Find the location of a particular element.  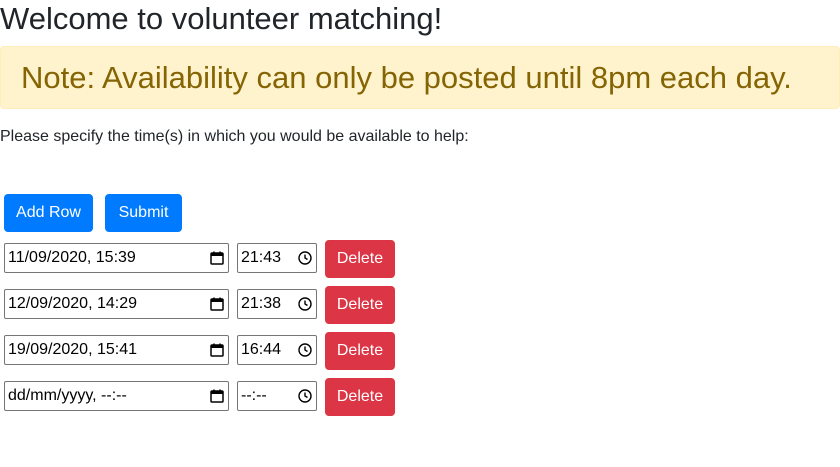

datetime-value: 19/09/2020, 15:41 is located at coordinates (73, 349).